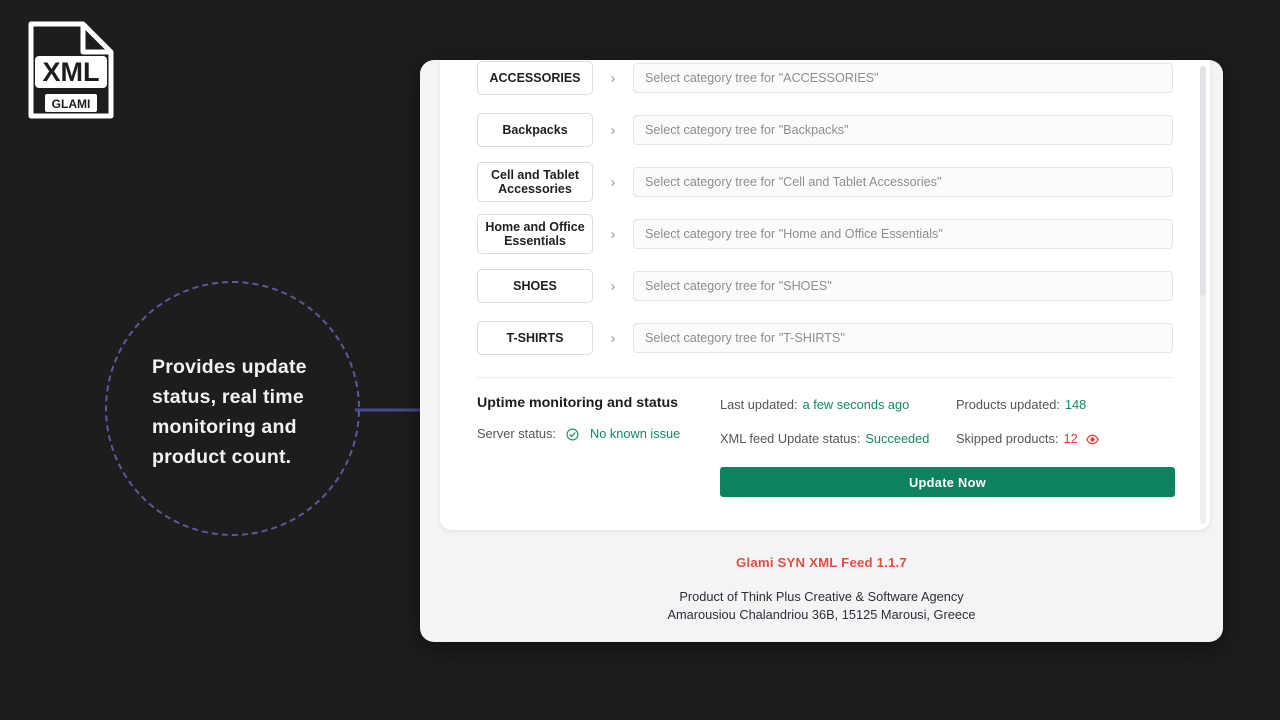 This screenshot has width=1280, height=720. I want to click on category-tree-input-t-shirts: Select category tree for "T-SHIRTS", so click(903, 338).